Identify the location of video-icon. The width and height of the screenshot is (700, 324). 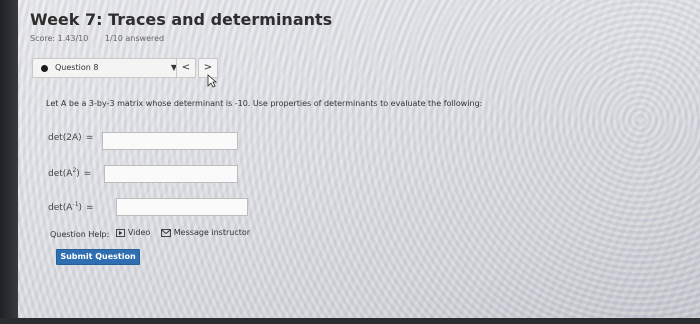
(120, 232).